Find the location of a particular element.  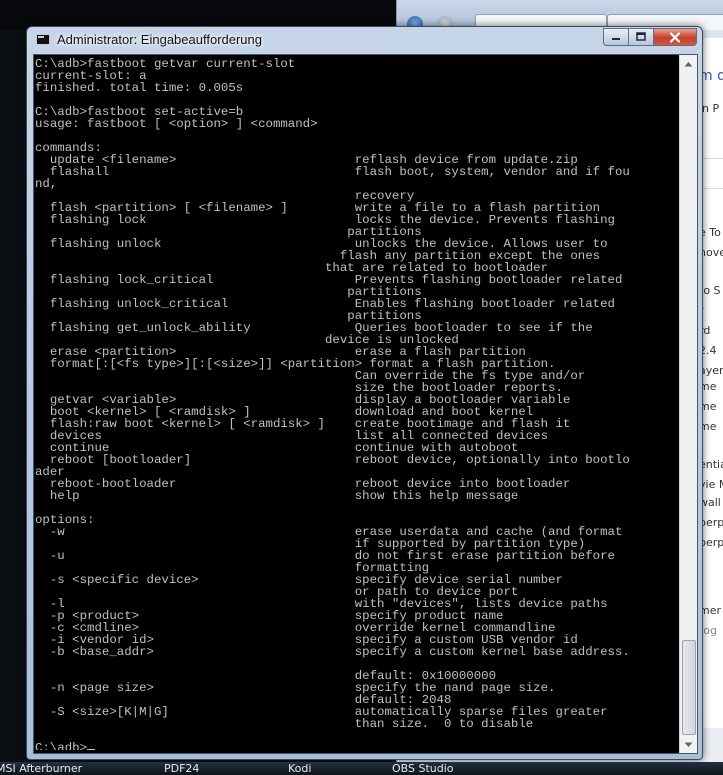

arrow-up-icon is located at coordinates (688, 63).